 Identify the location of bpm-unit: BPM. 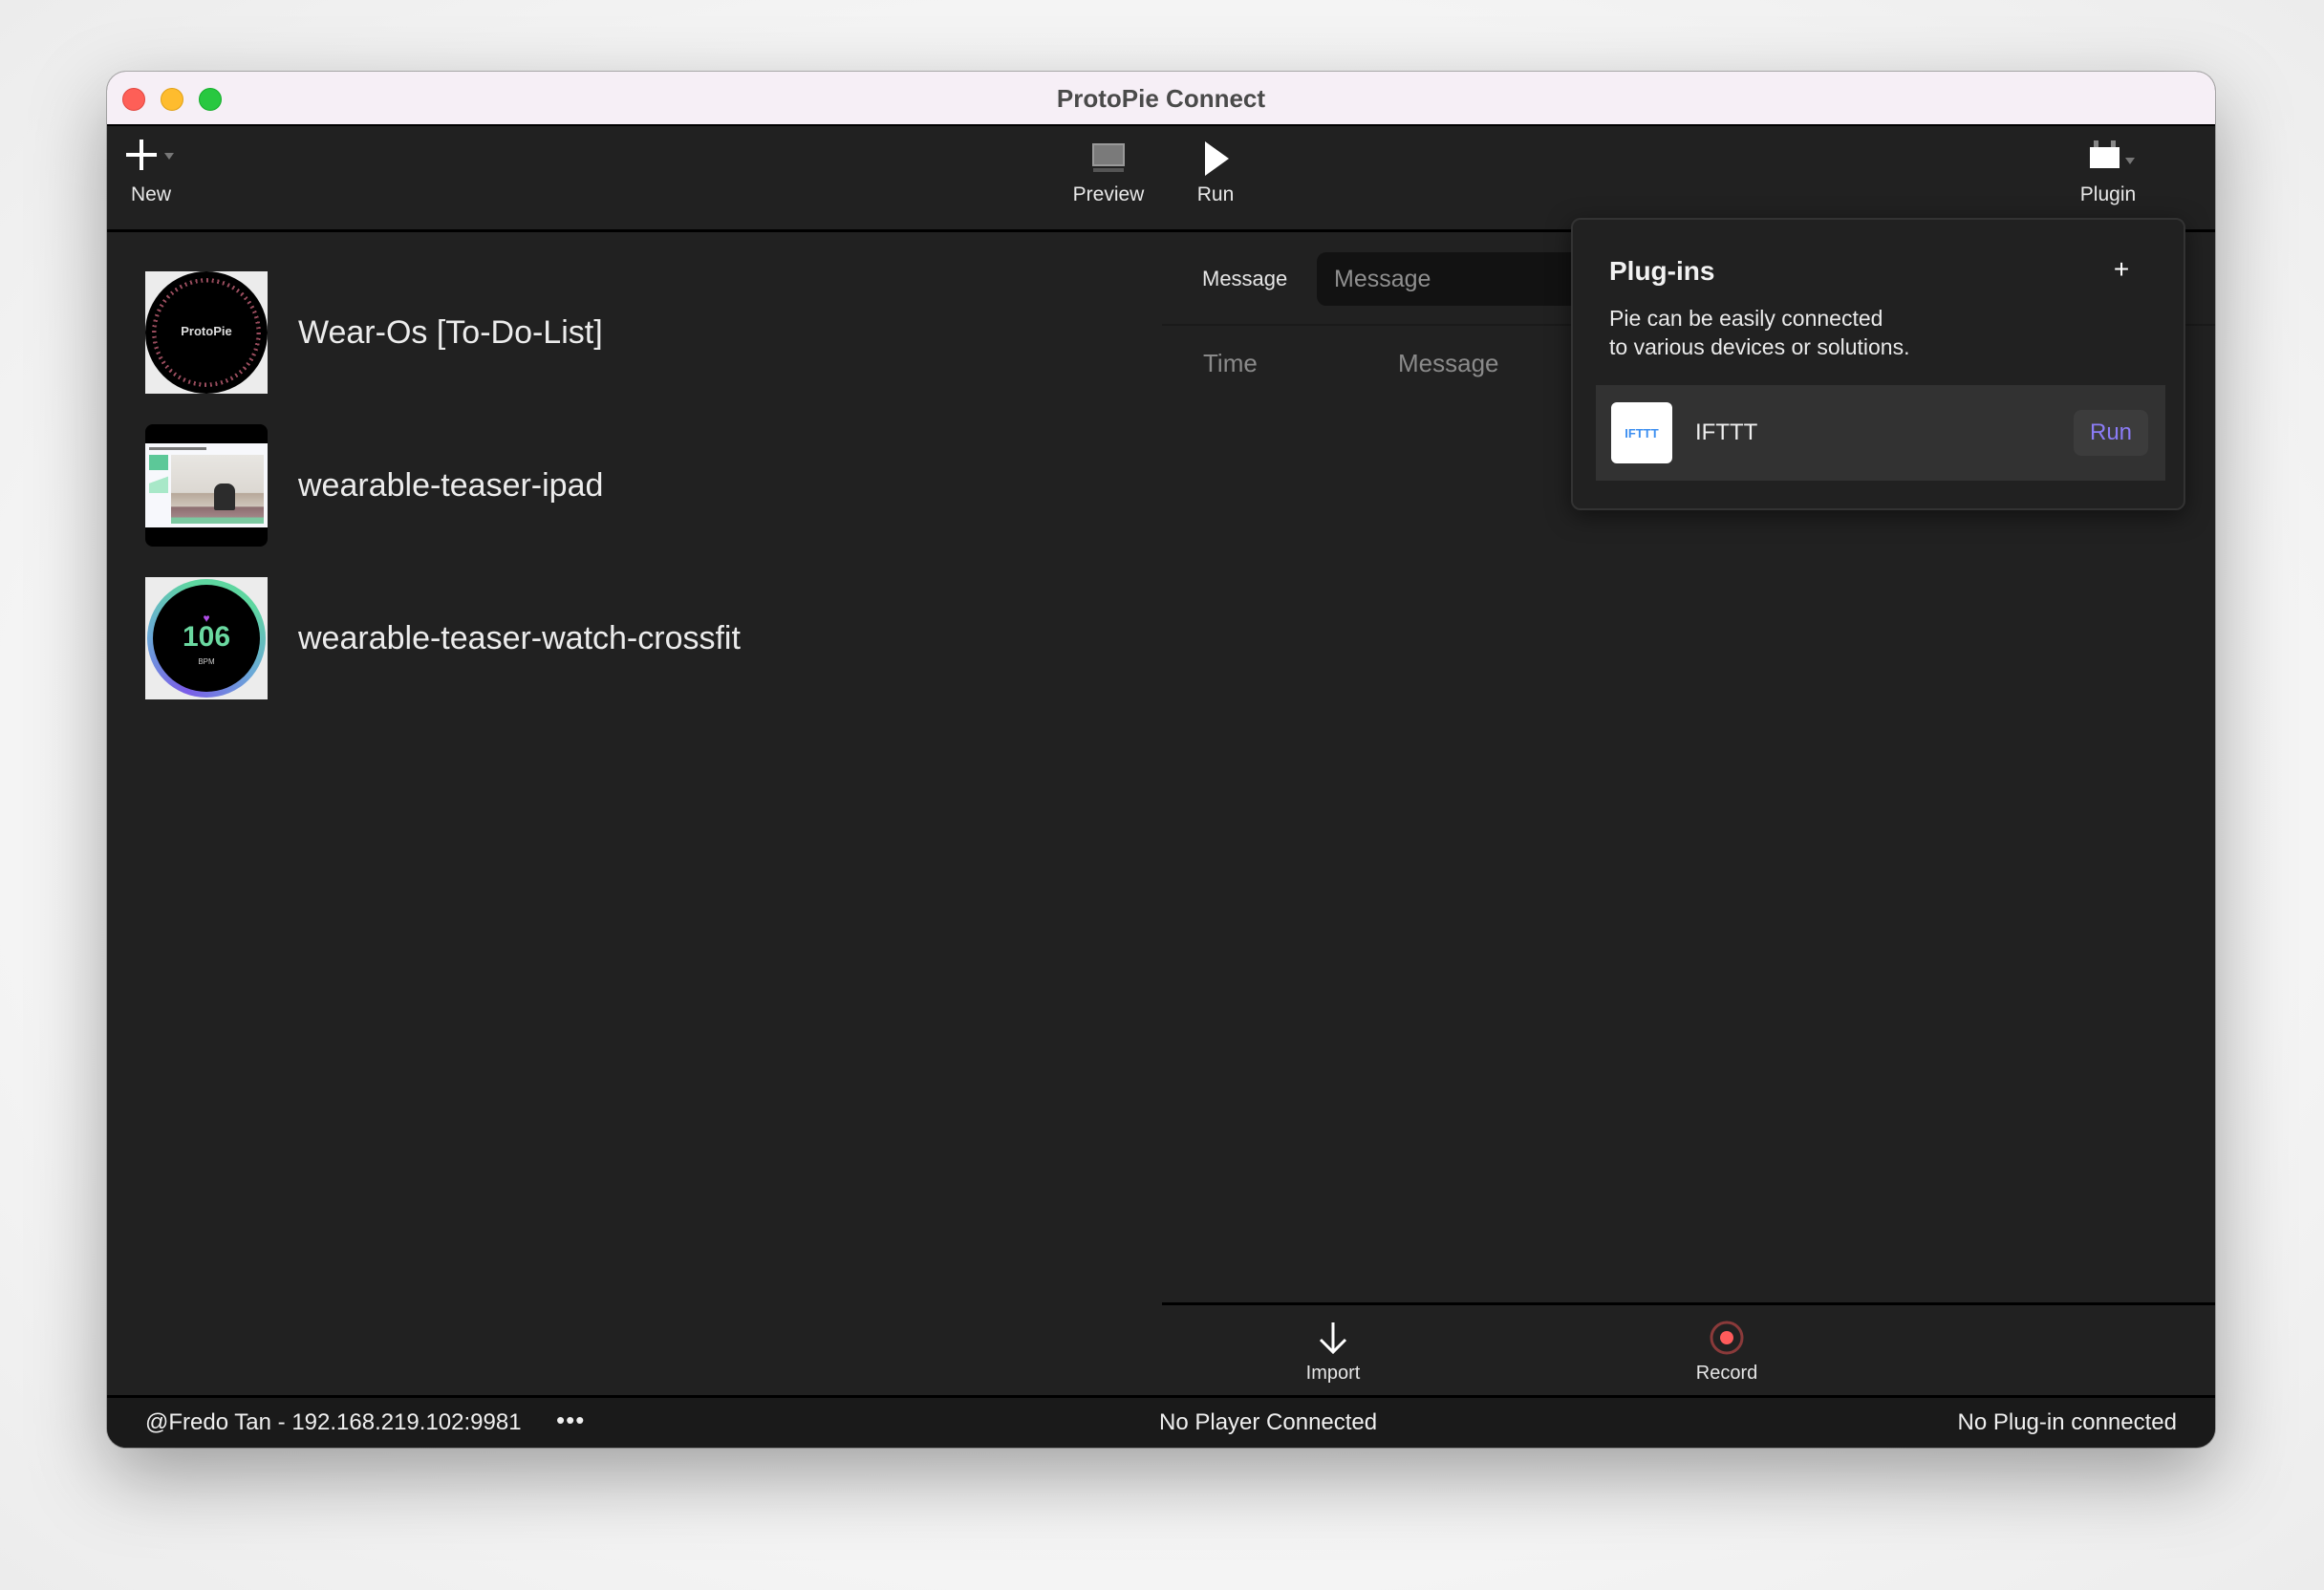
(206, 661).